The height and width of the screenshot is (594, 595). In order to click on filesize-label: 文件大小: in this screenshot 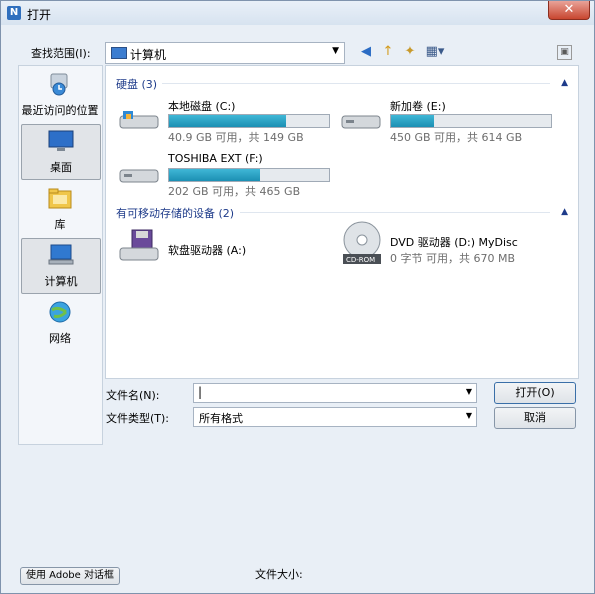, I will do `click(279, 574)`.